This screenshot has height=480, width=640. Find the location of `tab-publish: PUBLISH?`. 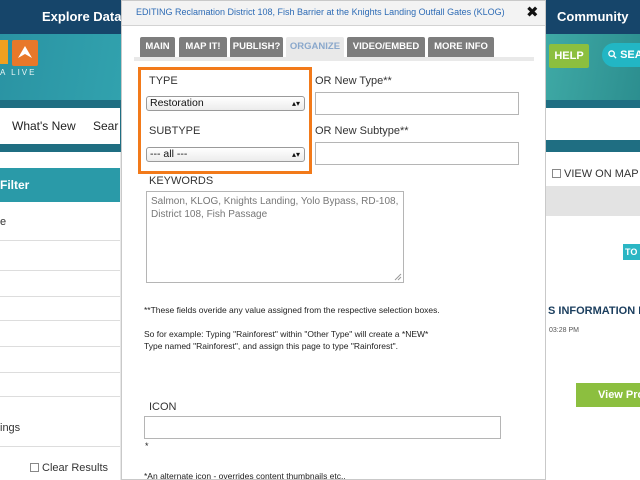

tab-publish: PUBLISH? is located at coordinates (256, 47).